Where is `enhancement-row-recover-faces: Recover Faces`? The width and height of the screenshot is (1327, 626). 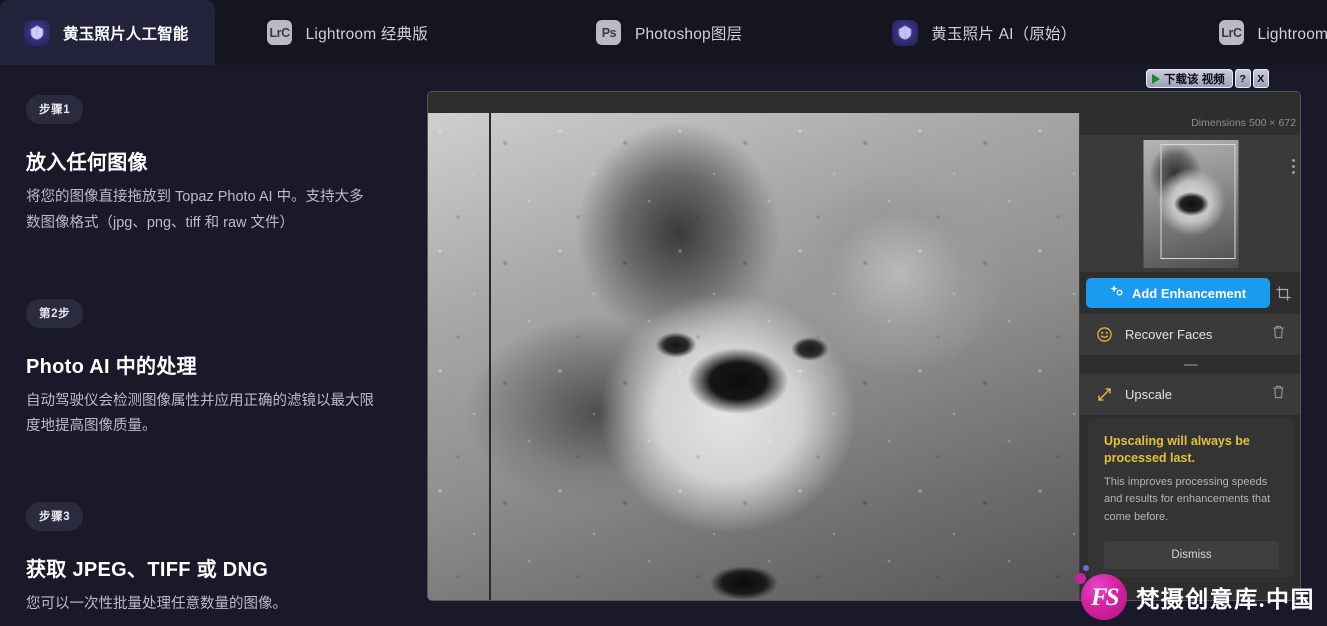
enhancement-row-recover-faces: Recover Faces is located at coordinates (1190, 335).